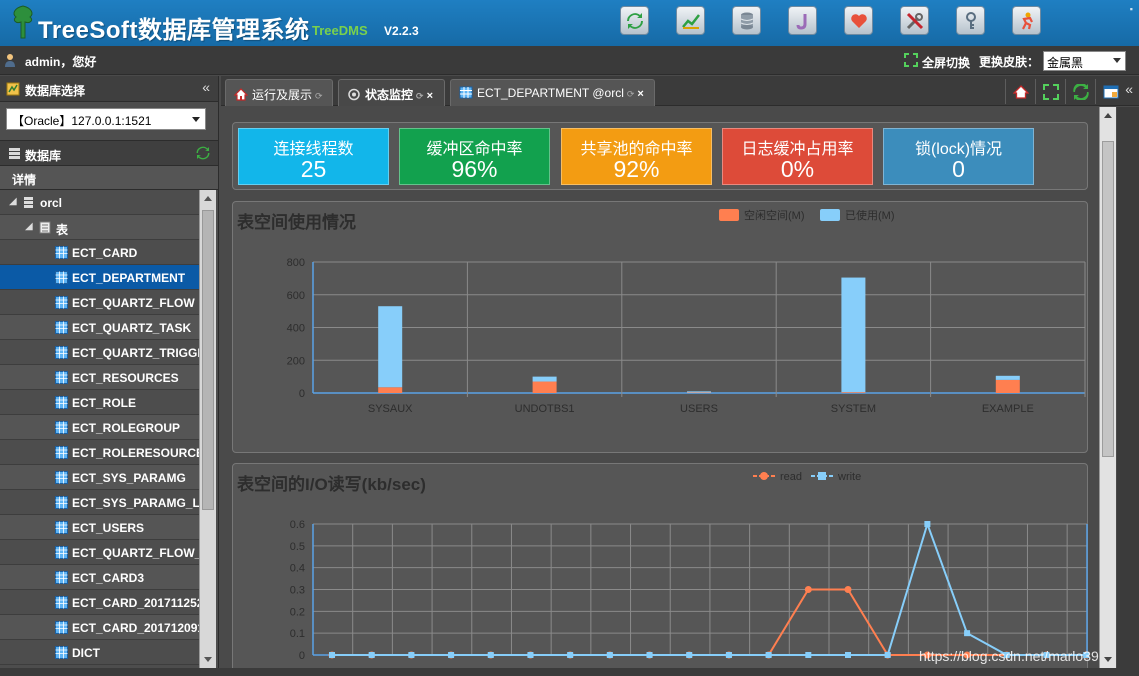  I want to click on database-panel-title: 数据库, so click(43, 156).